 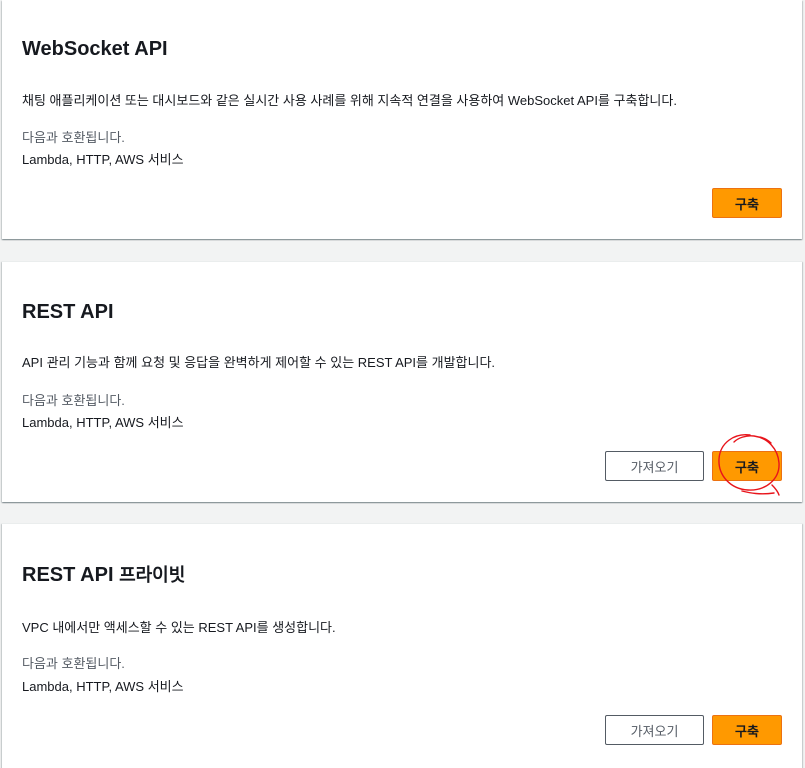 I want to click on card-title: REST API 프라이빗, so click(x=103, y=575).